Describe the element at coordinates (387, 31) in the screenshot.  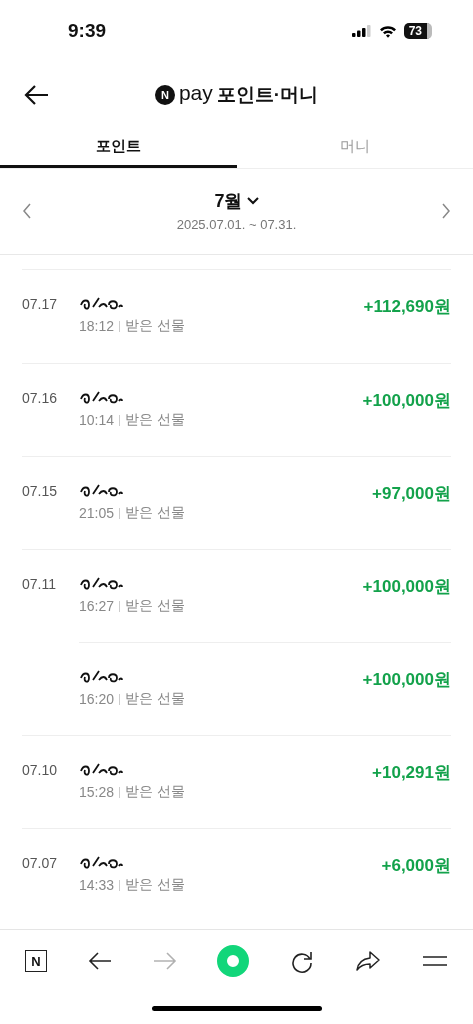
I see `wifi-icon` at that location.